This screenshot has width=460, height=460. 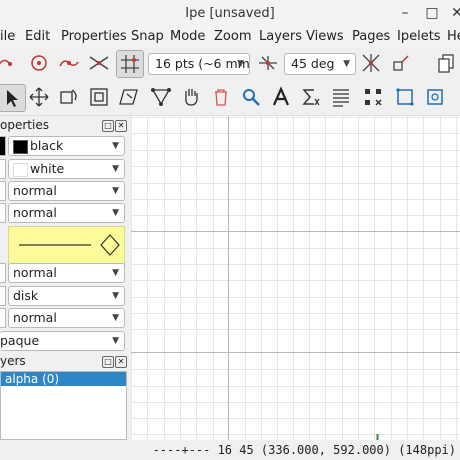 I want to click on angle-size-value: 45 deg, so click(x=313, y=63).